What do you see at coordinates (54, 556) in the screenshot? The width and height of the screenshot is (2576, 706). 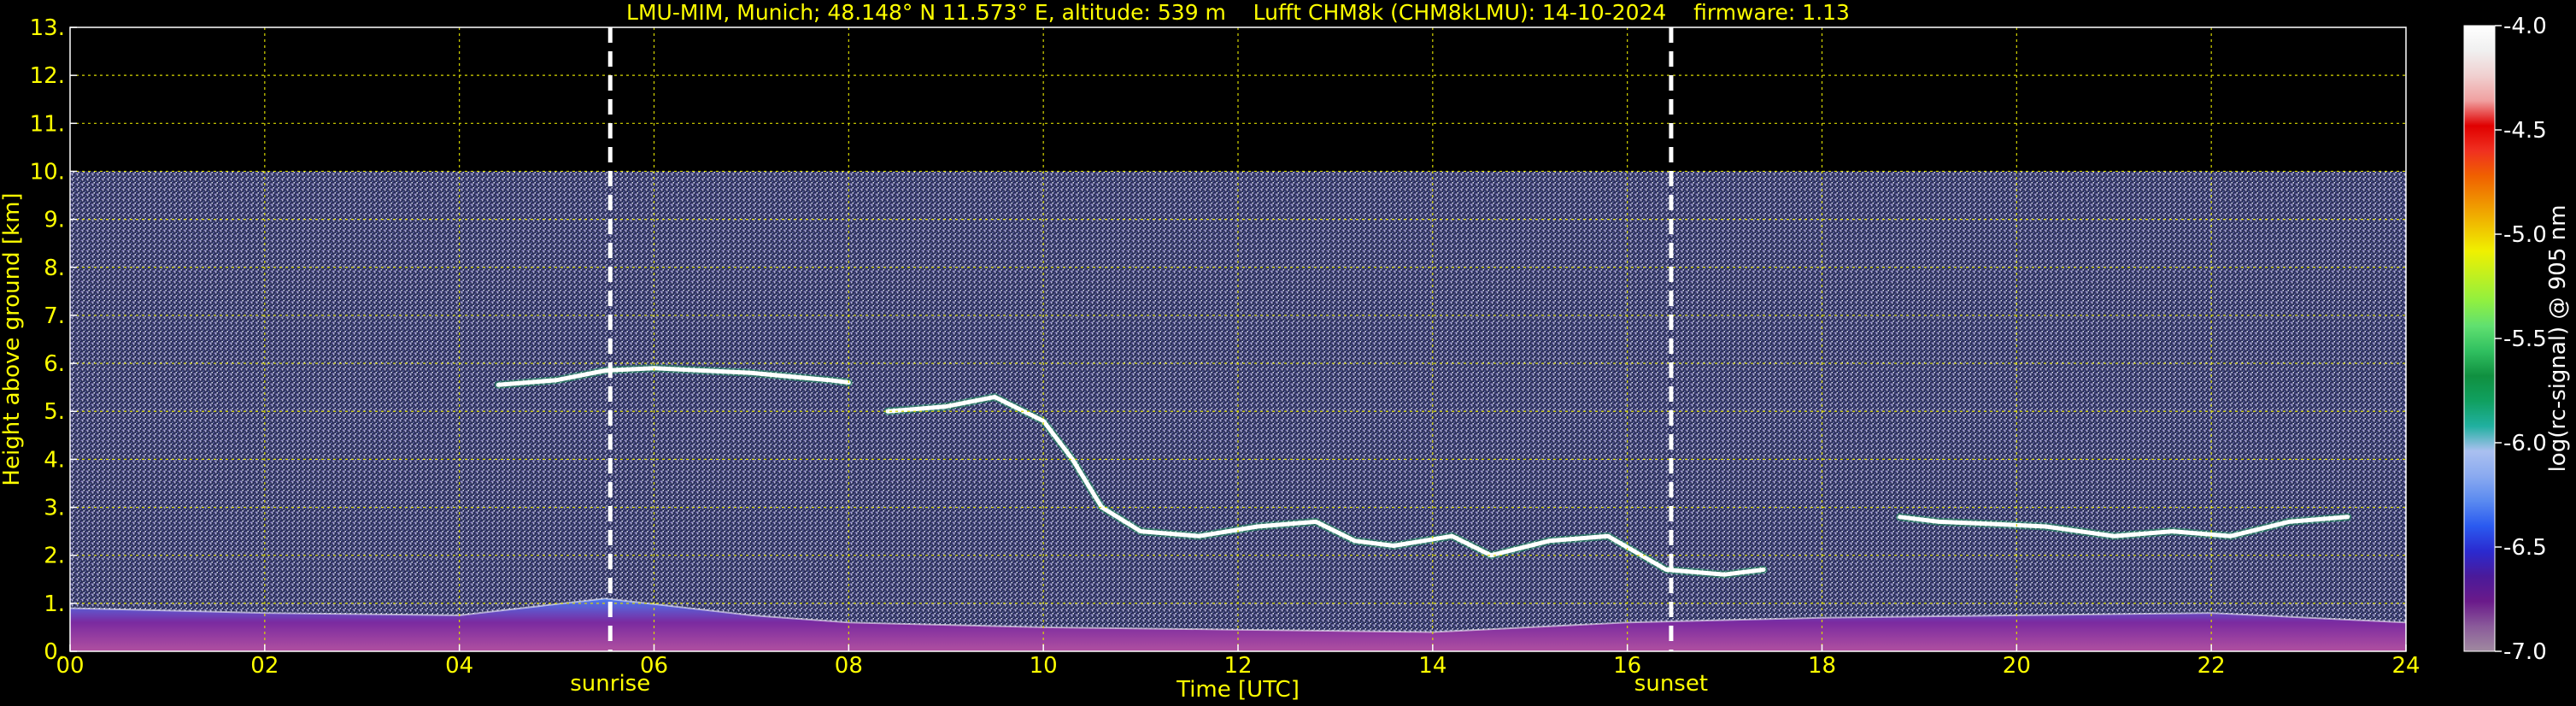 I see `y-tick-label: 2.` at bounding box center [54, 556].